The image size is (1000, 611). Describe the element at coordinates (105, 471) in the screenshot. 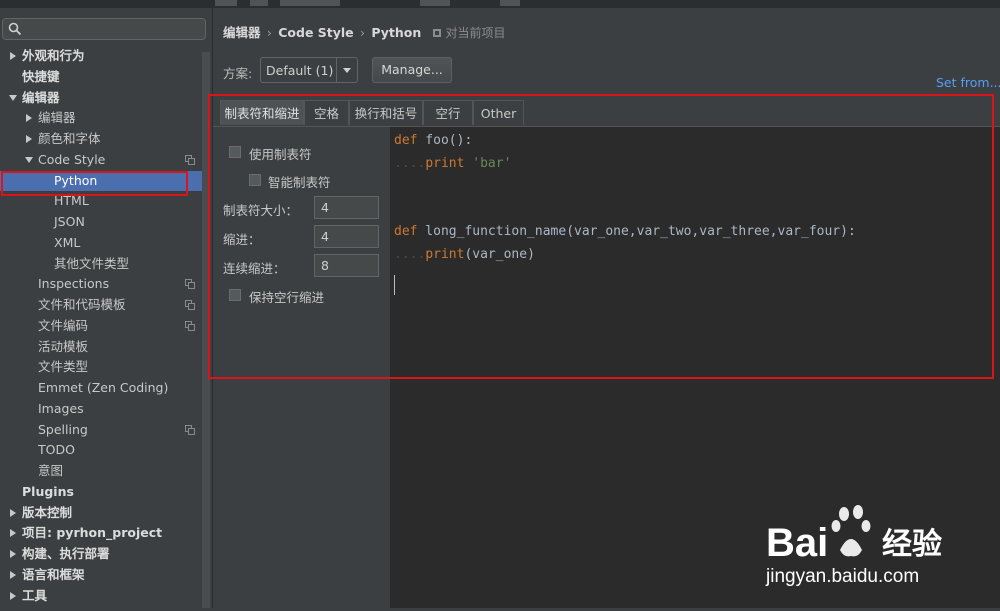

I see `sidebar-item: 意图` at that location.